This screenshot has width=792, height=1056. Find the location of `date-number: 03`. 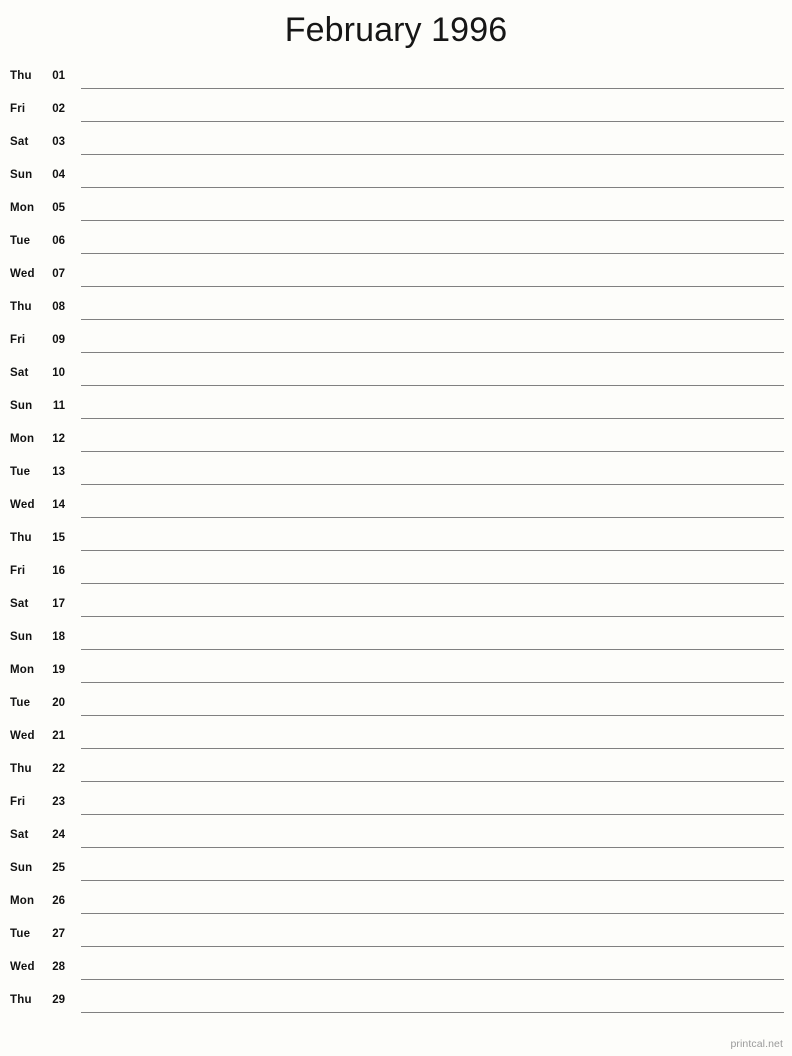

date-number: 03 is located at coordinates (58, 142).